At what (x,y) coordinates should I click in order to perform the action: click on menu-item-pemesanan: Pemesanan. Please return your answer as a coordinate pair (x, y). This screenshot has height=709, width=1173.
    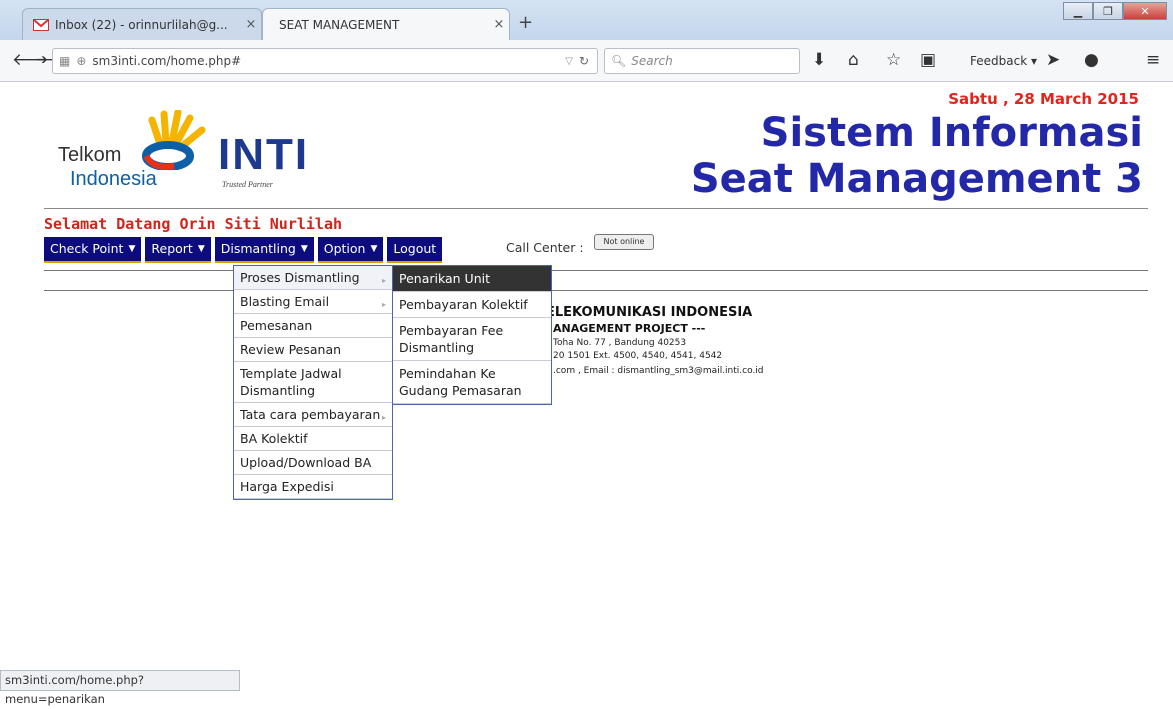
    Looking at the image, I should click on (313, 326).